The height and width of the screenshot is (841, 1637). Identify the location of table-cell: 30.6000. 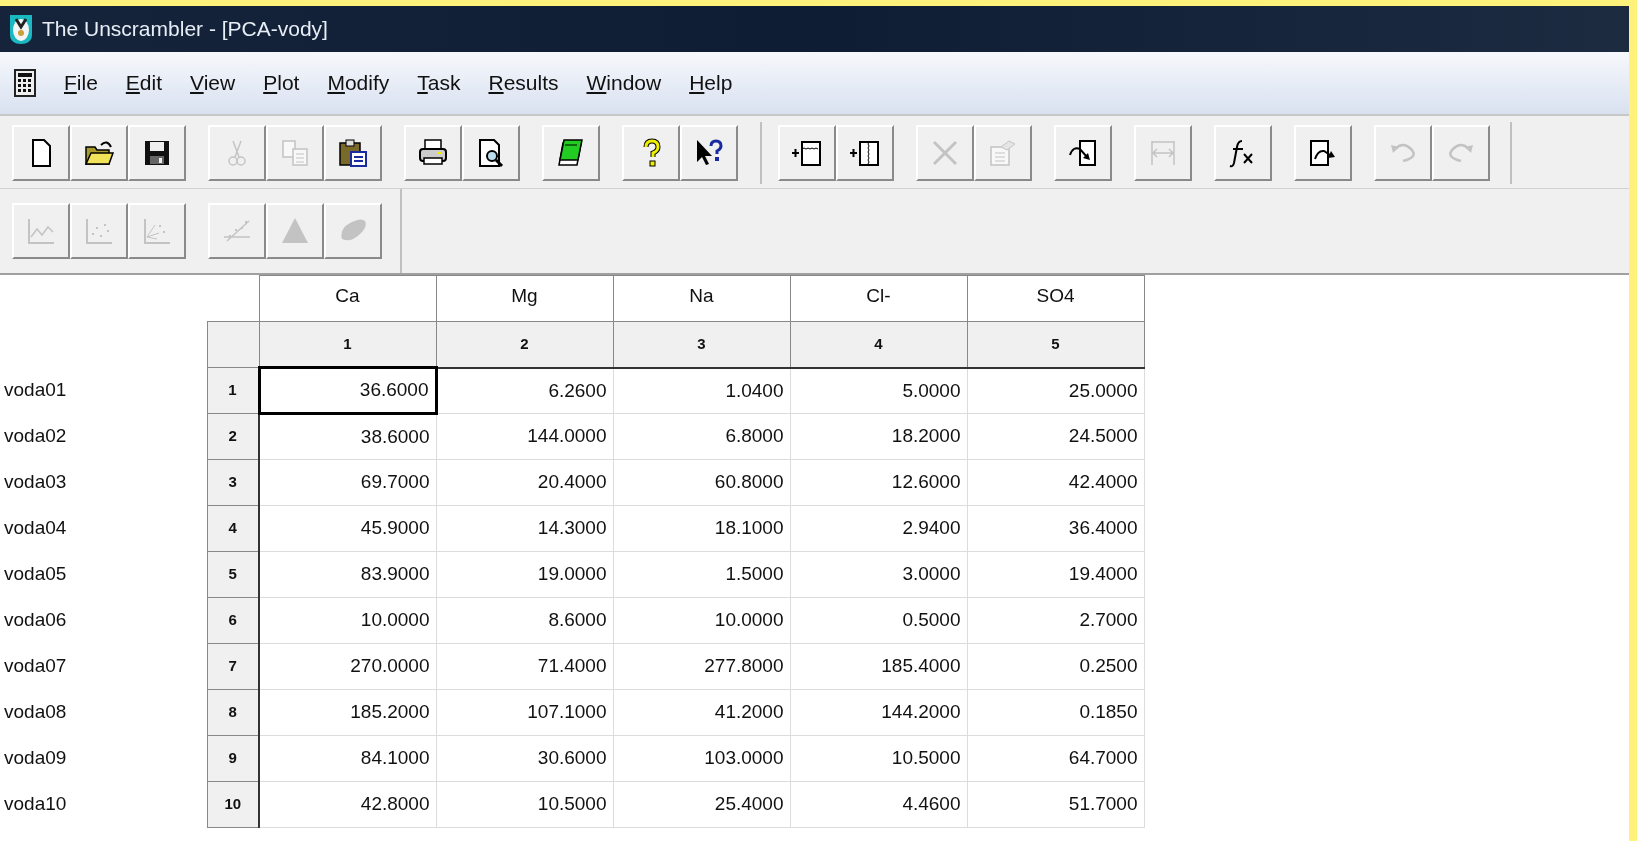
(524, 758).